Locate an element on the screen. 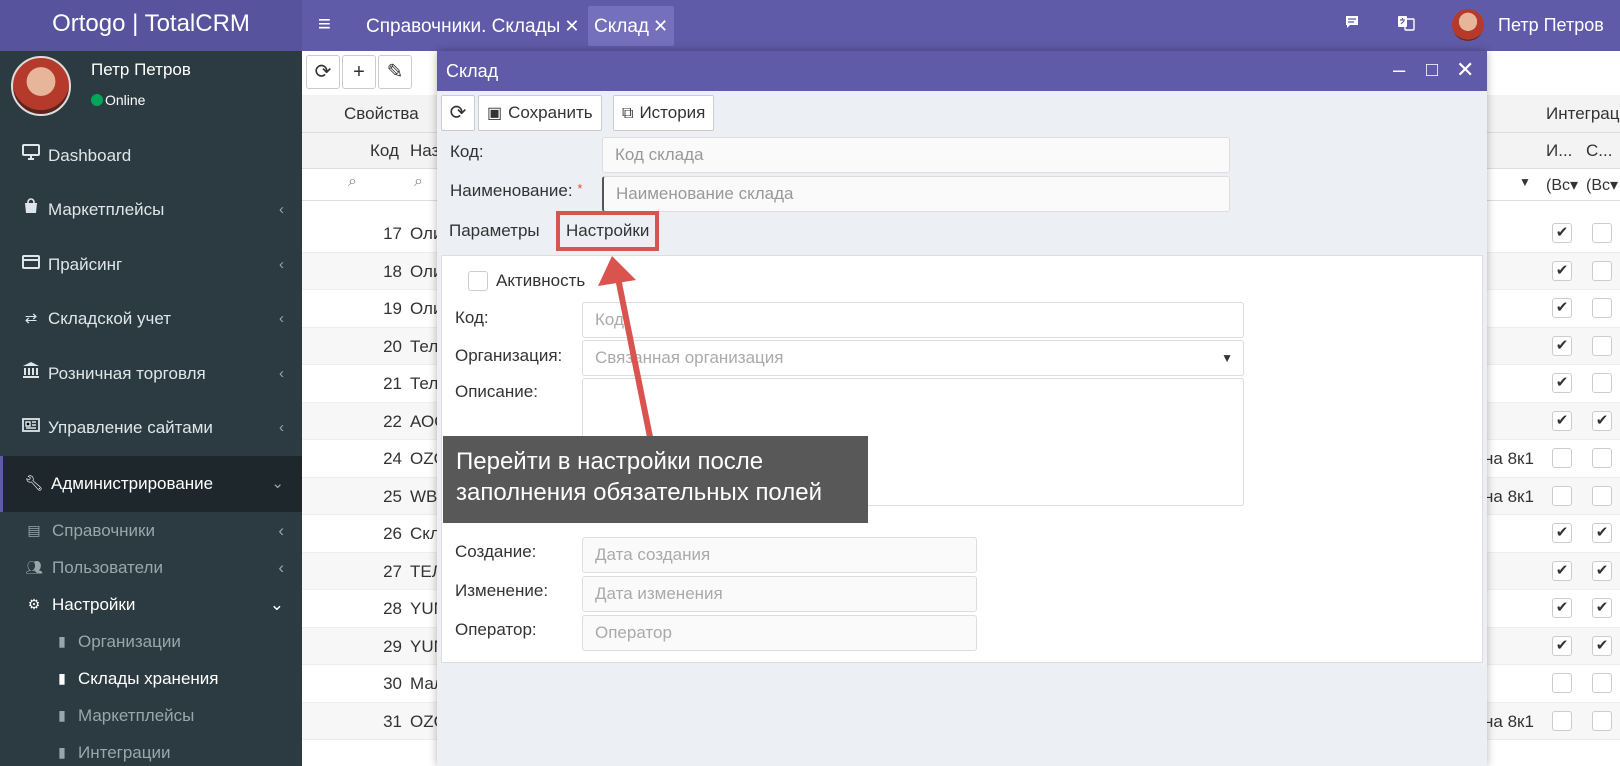 The width and height of the screenshot is (1620, 766). sidebar-item-label: Настройки is located at coordinates (94, 604).